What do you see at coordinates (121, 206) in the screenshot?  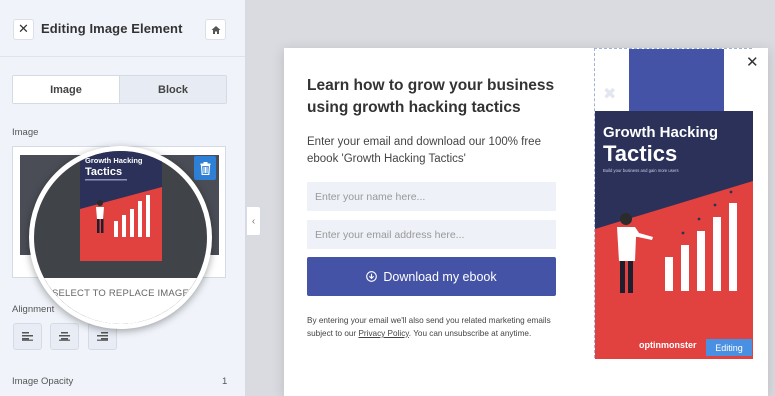 I see `ebook-cover-thumbnail: Growth Hacking Tactics` at bounding box center [121, 206].